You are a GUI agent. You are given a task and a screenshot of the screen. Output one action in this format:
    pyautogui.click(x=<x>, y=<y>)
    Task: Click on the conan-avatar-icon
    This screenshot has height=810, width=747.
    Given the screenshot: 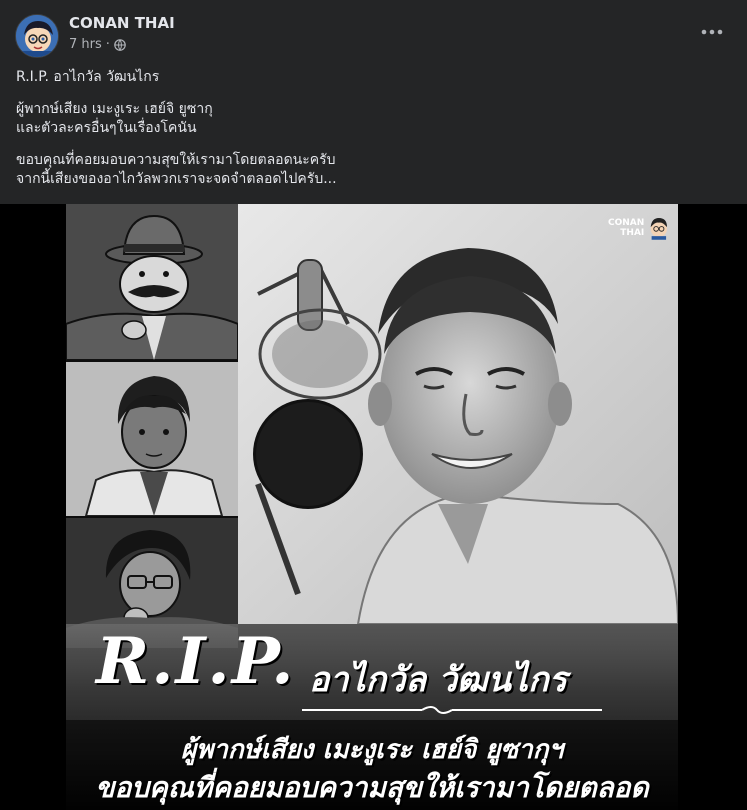 What is the action you would take?
    pyautogui.click(x=37, y=36)
    